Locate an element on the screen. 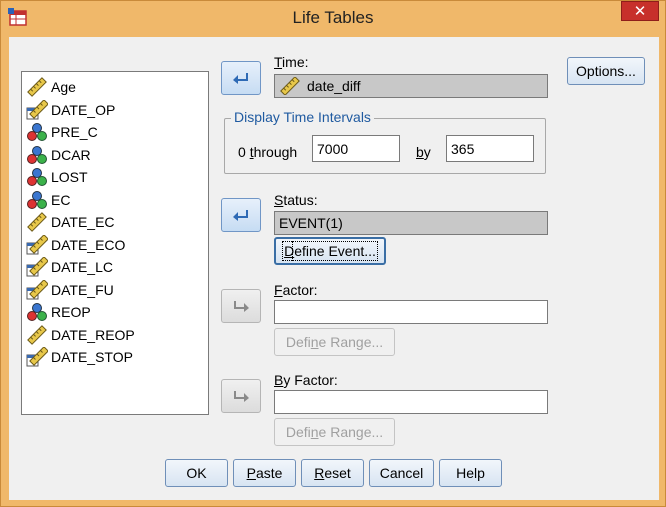 This screenshot has width=666, height=507. reset-button: Reset is located at coordinates (332, 473).